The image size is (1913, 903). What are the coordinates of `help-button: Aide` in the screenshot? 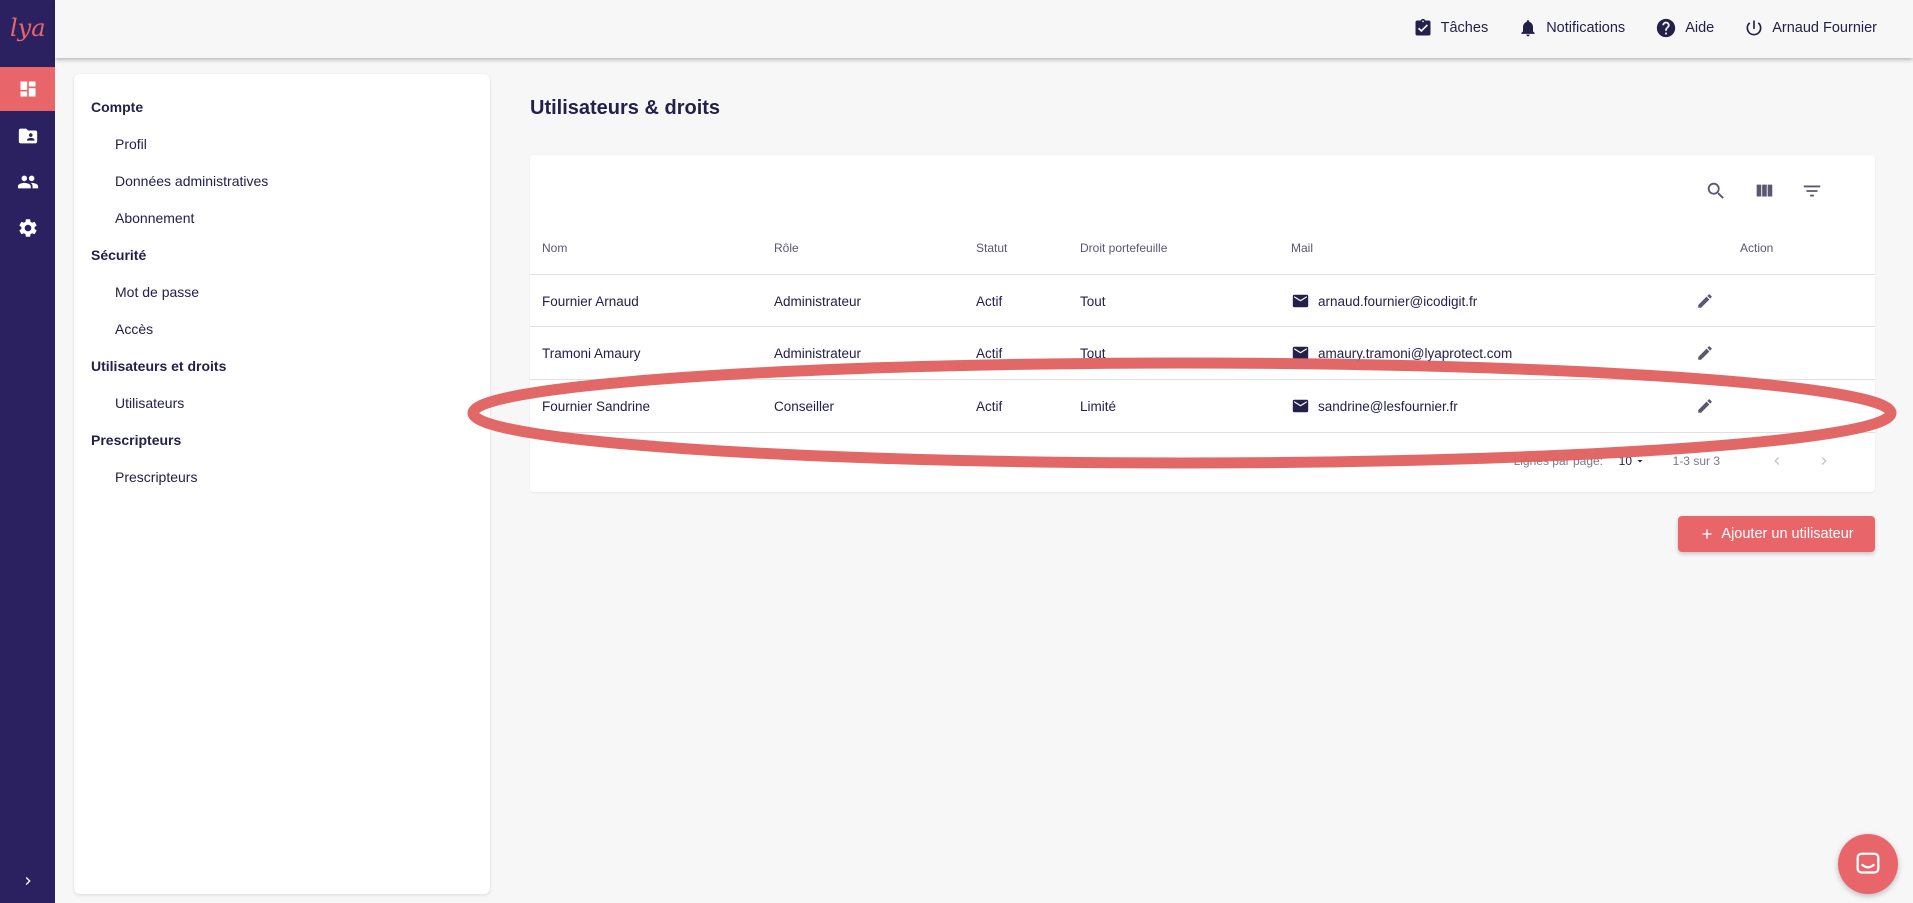 It's located at (1684, 28).